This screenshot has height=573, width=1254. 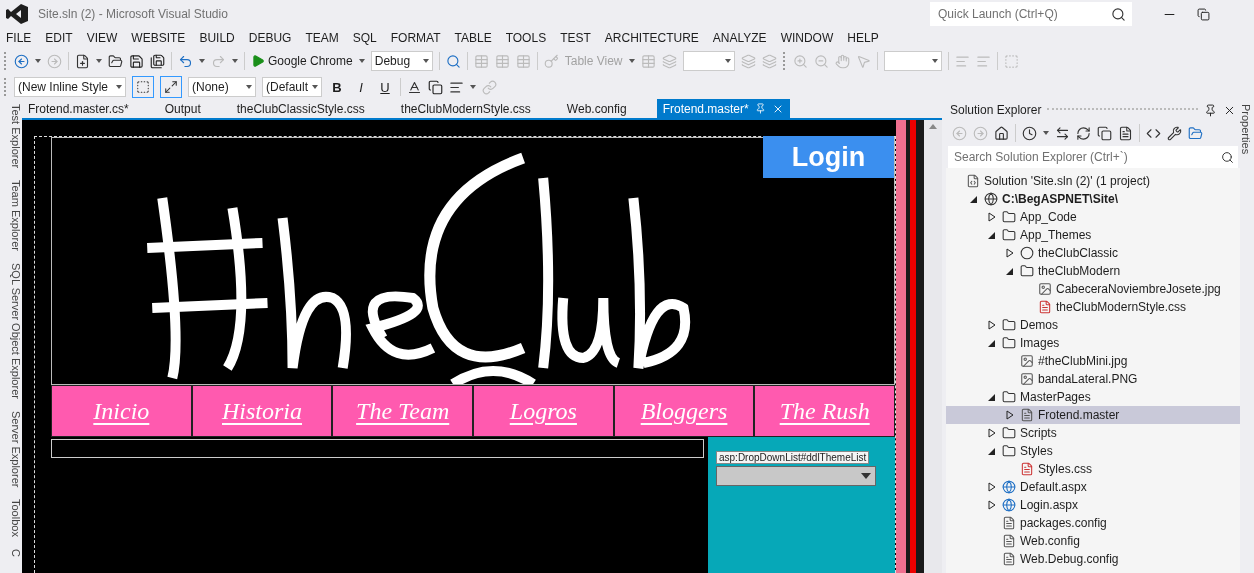 I want to click on tree-item: Default.aspx, so click(x=1093, y=487).